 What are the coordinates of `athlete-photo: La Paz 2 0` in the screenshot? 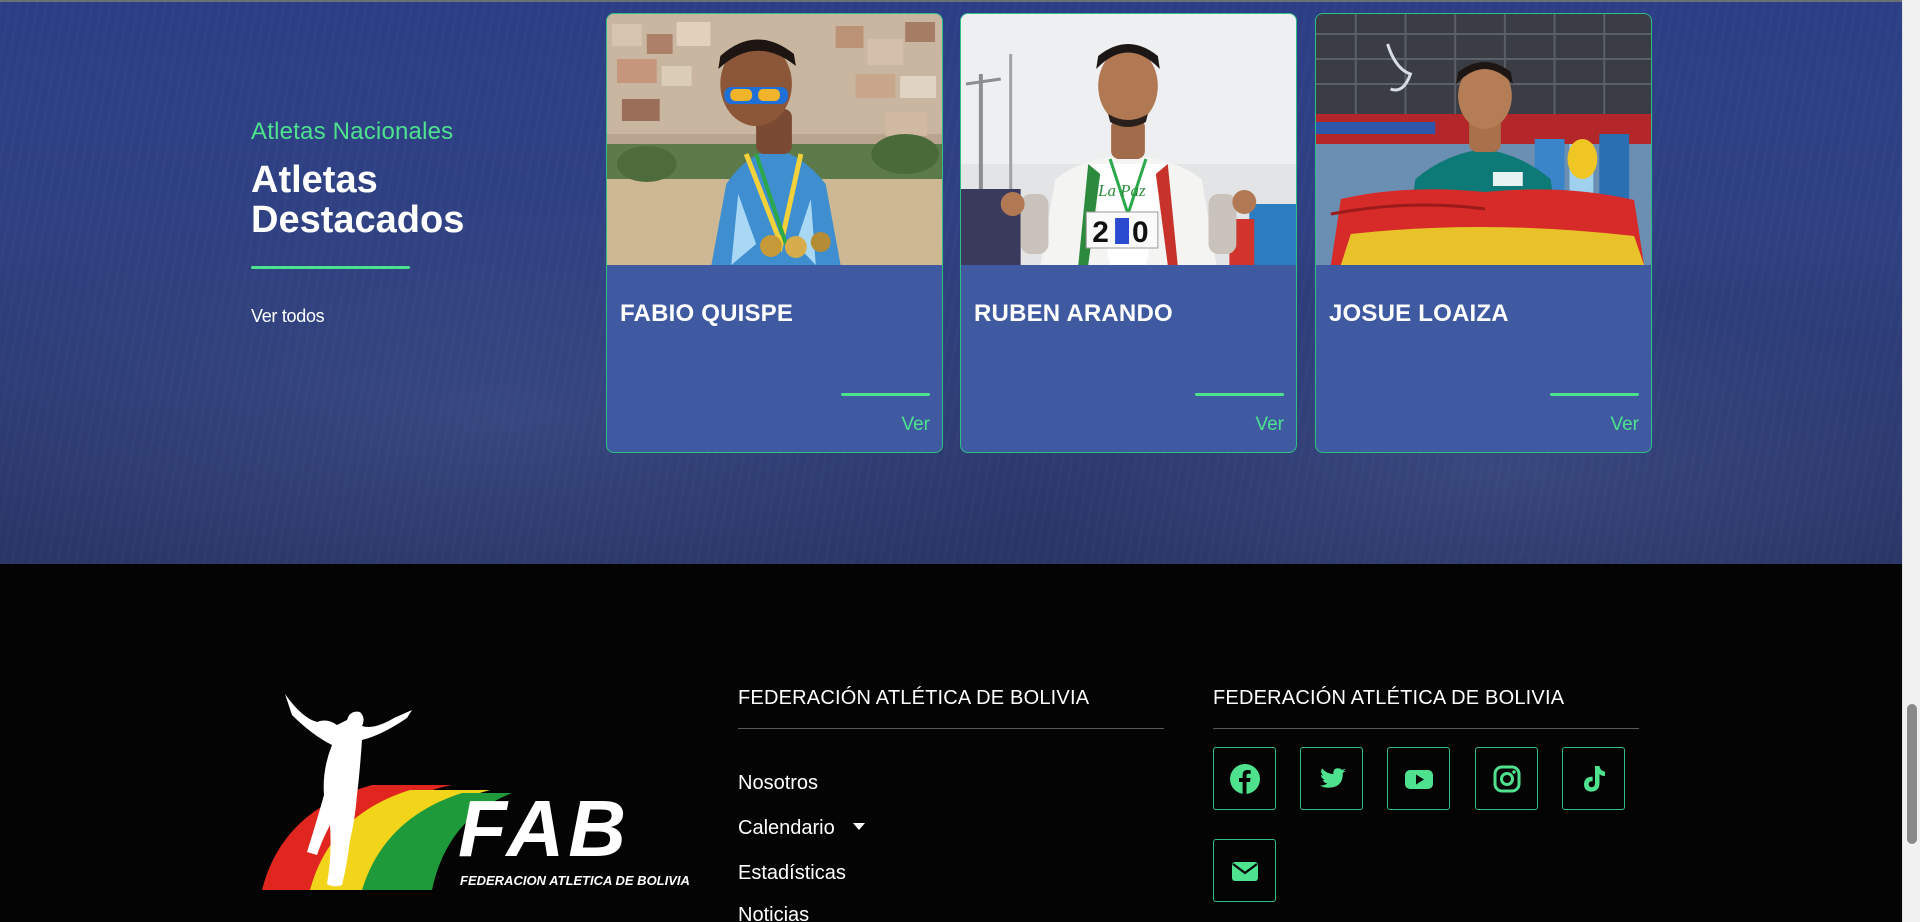 It's located at (1128, 139).